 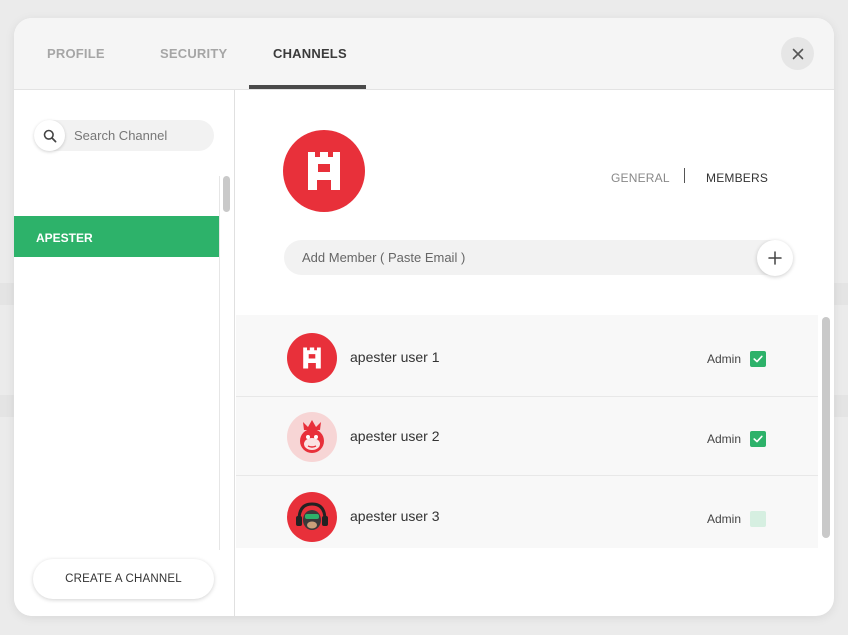 I want to click on member-list-scrollbar, so click(x=826, y=427).